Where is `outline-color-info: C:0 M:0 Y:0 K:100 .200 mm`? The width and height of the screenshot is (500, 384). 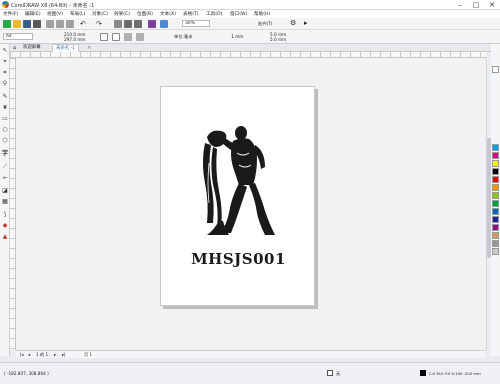
outline-color-info: C:0 M:0 Y:0 K:100 .200 mm is located at coordinates (455, 373).